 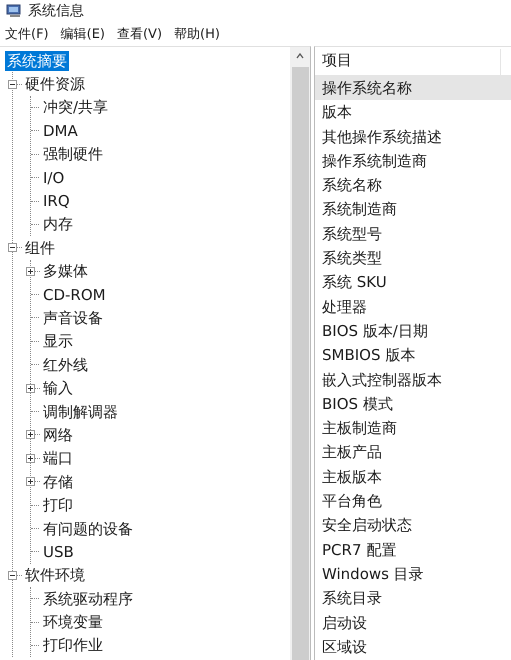 What do you see at coordinates (58, 341) in the screenshot?
I see `tree-item: 显示` at bounding box center [58, 341].